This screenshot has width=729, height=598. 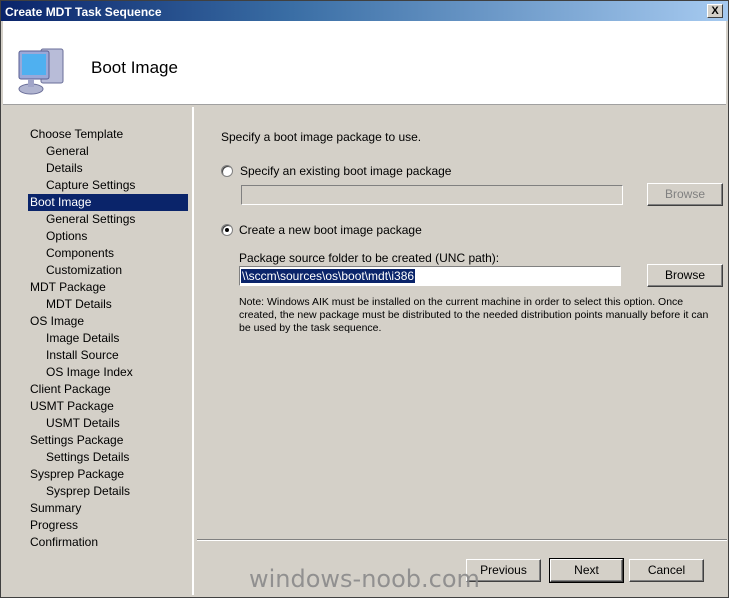 I want to click on existing-package-field, so click(x=432, y=195).